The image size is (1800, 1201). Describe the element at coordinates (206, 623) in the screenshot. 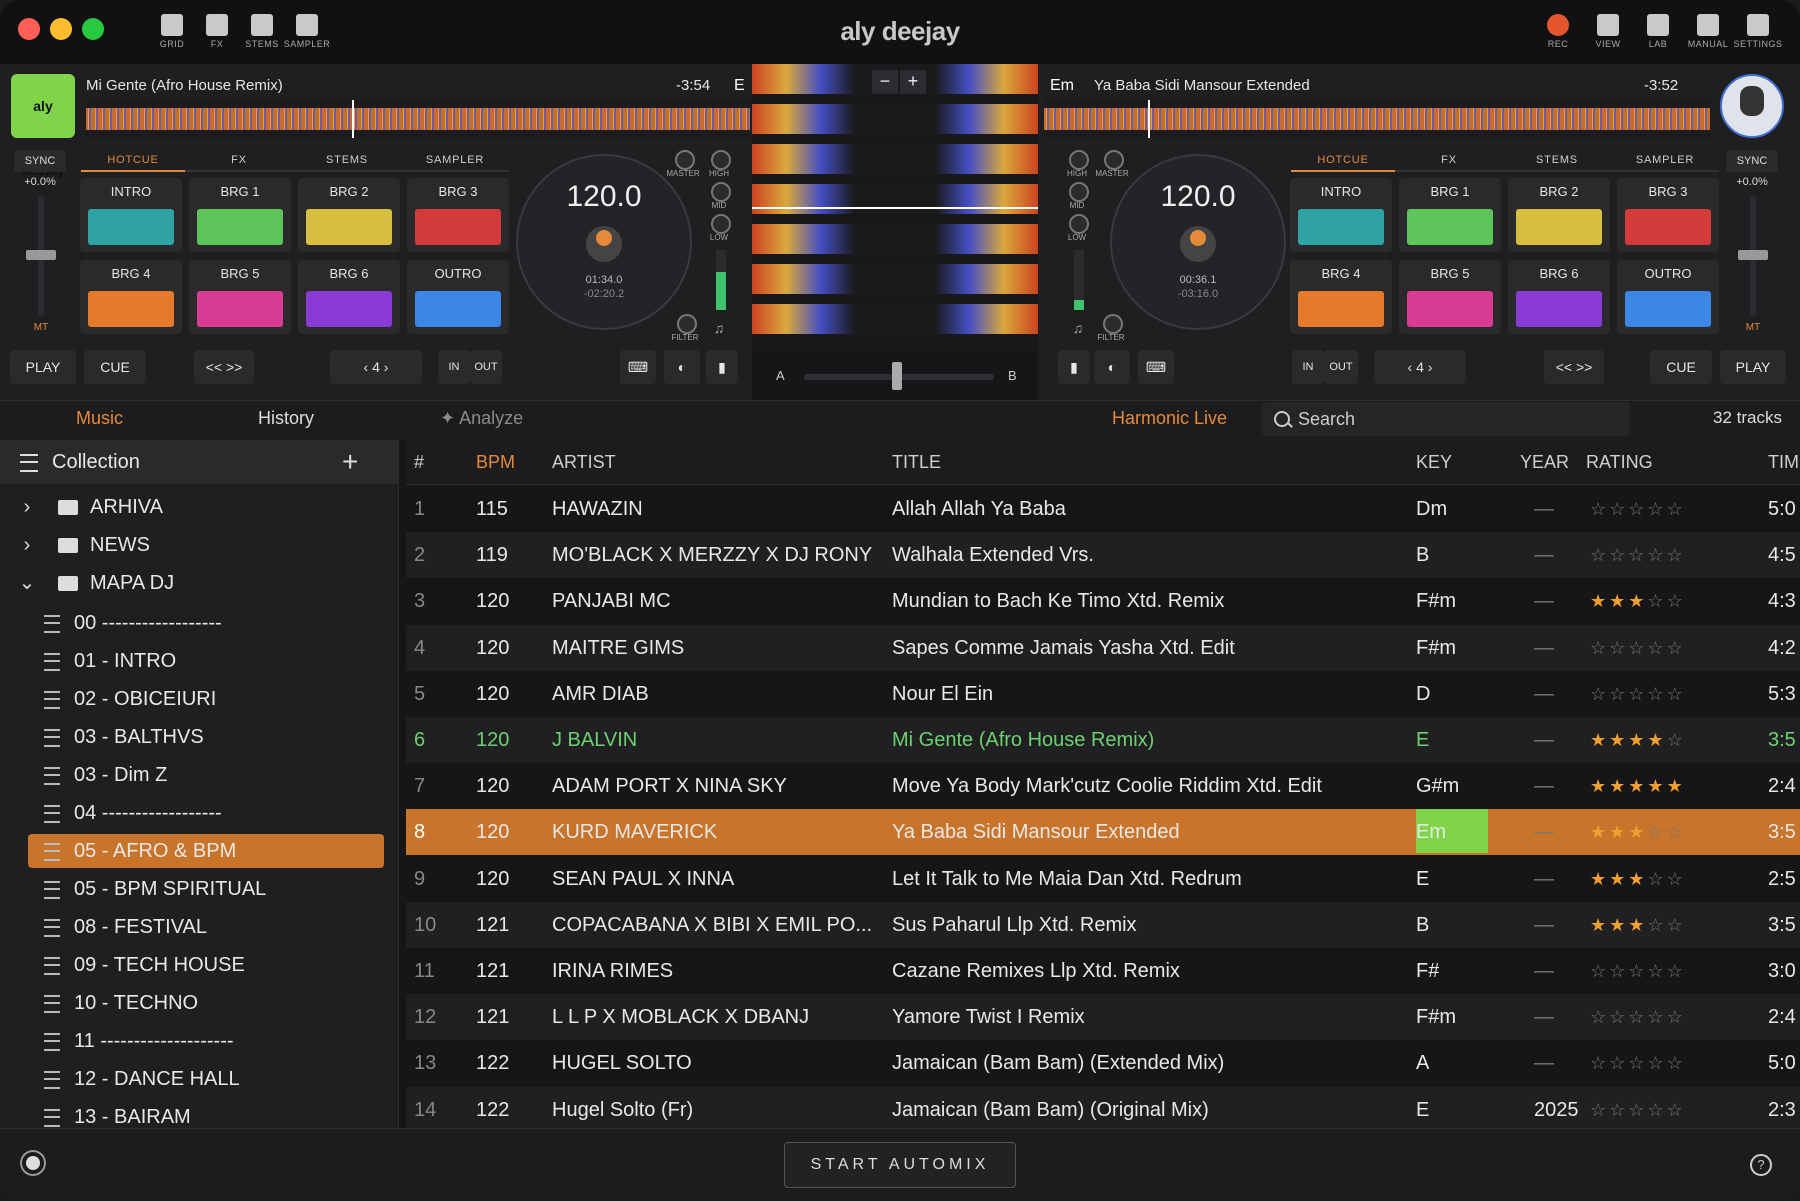

I see `sidebar-playlist: 00 ------------------` at that location.